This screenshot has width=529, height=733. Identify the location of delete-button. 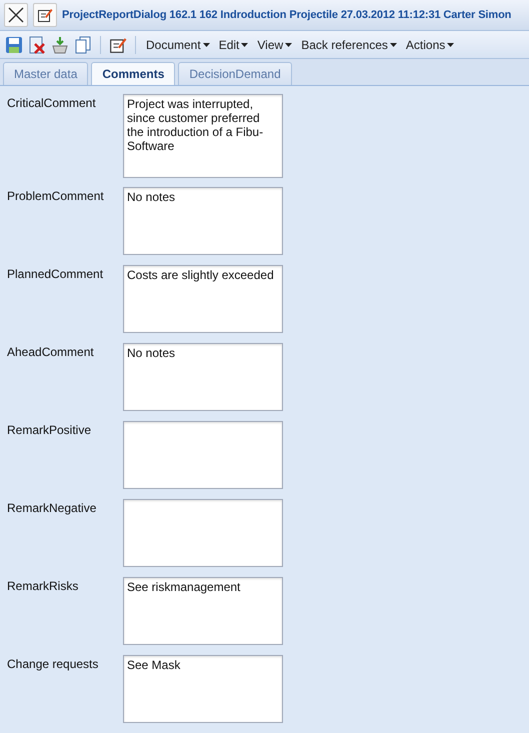
(37, 45).